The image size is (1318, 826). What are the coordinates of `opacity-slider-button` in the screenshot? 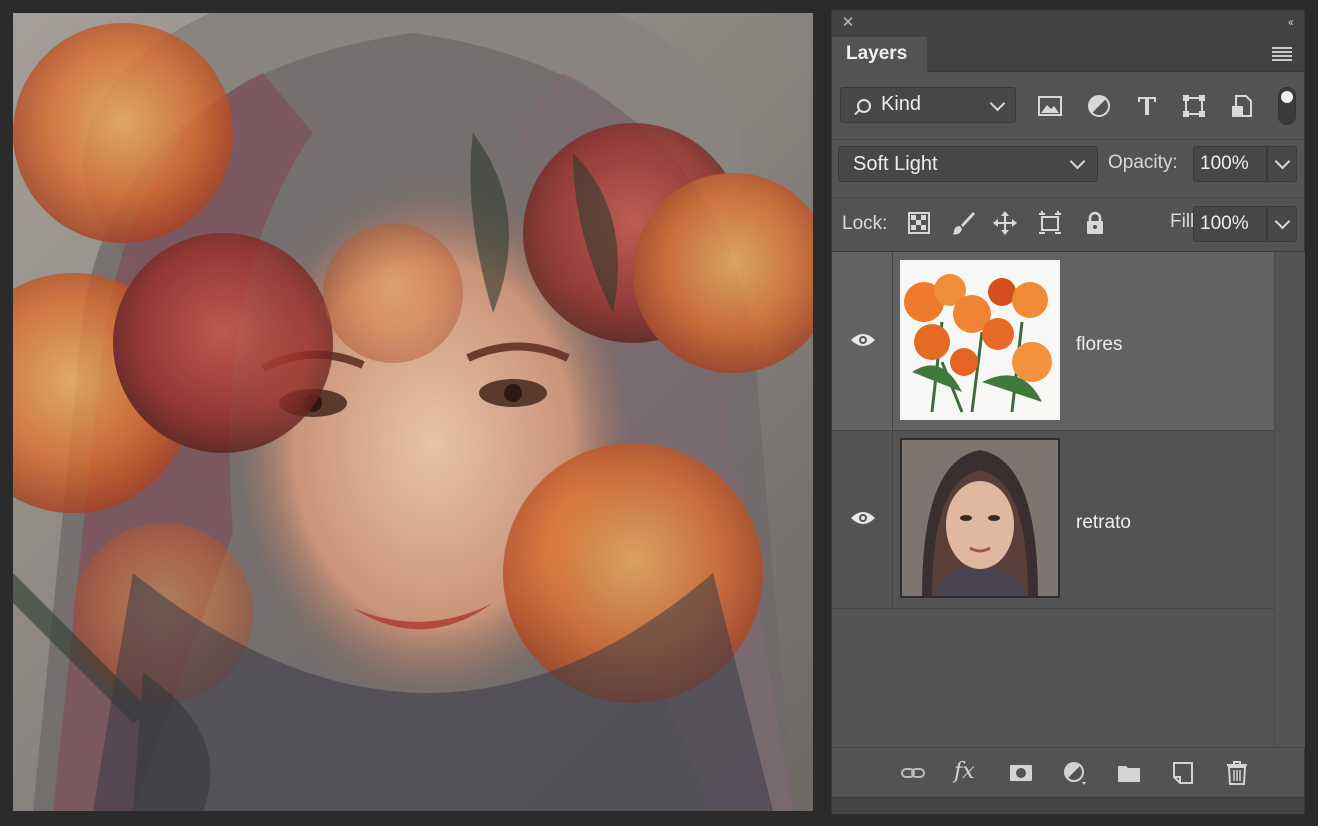 It's located at (1282, 164).